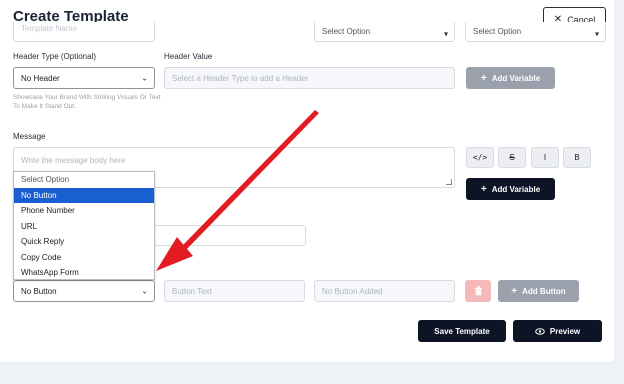 The height and width of the screenshot is (384, 624). What do you see at coordinates (40, 78) in the screenshot?
I see `header-type-value: No Header` at bounding box center [40, 78].